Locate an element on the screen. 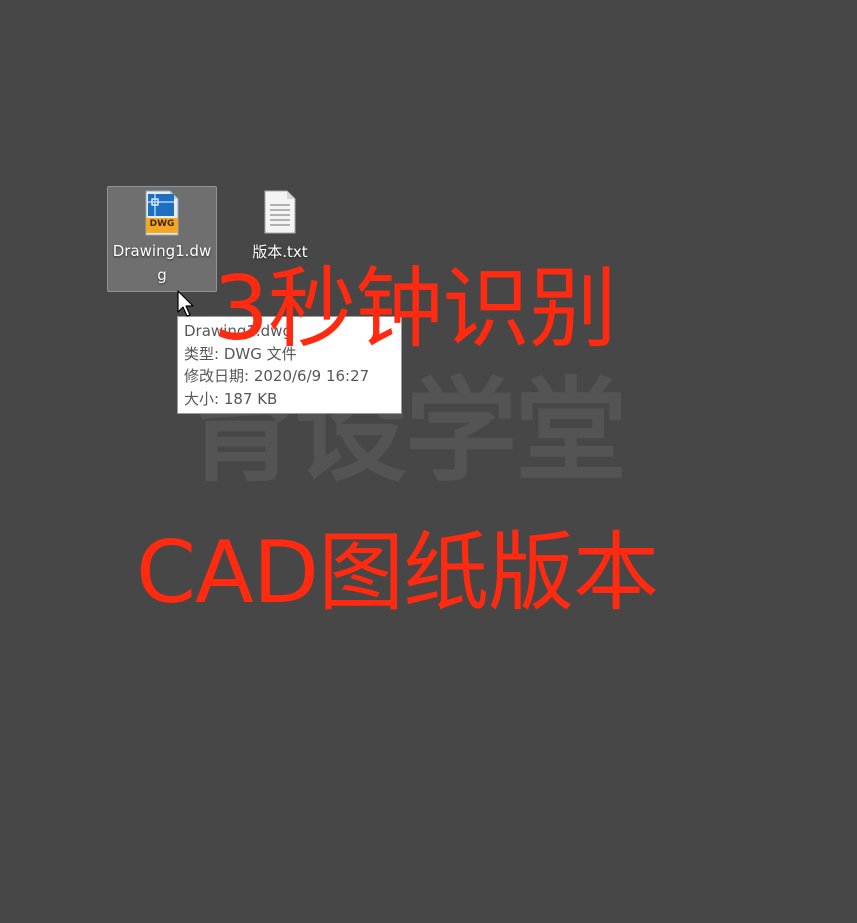 Image resolution: width=857 pixels, height=923 pixels. caption-line-1: 3秒钟识别 is located at coordinates (415, 308).